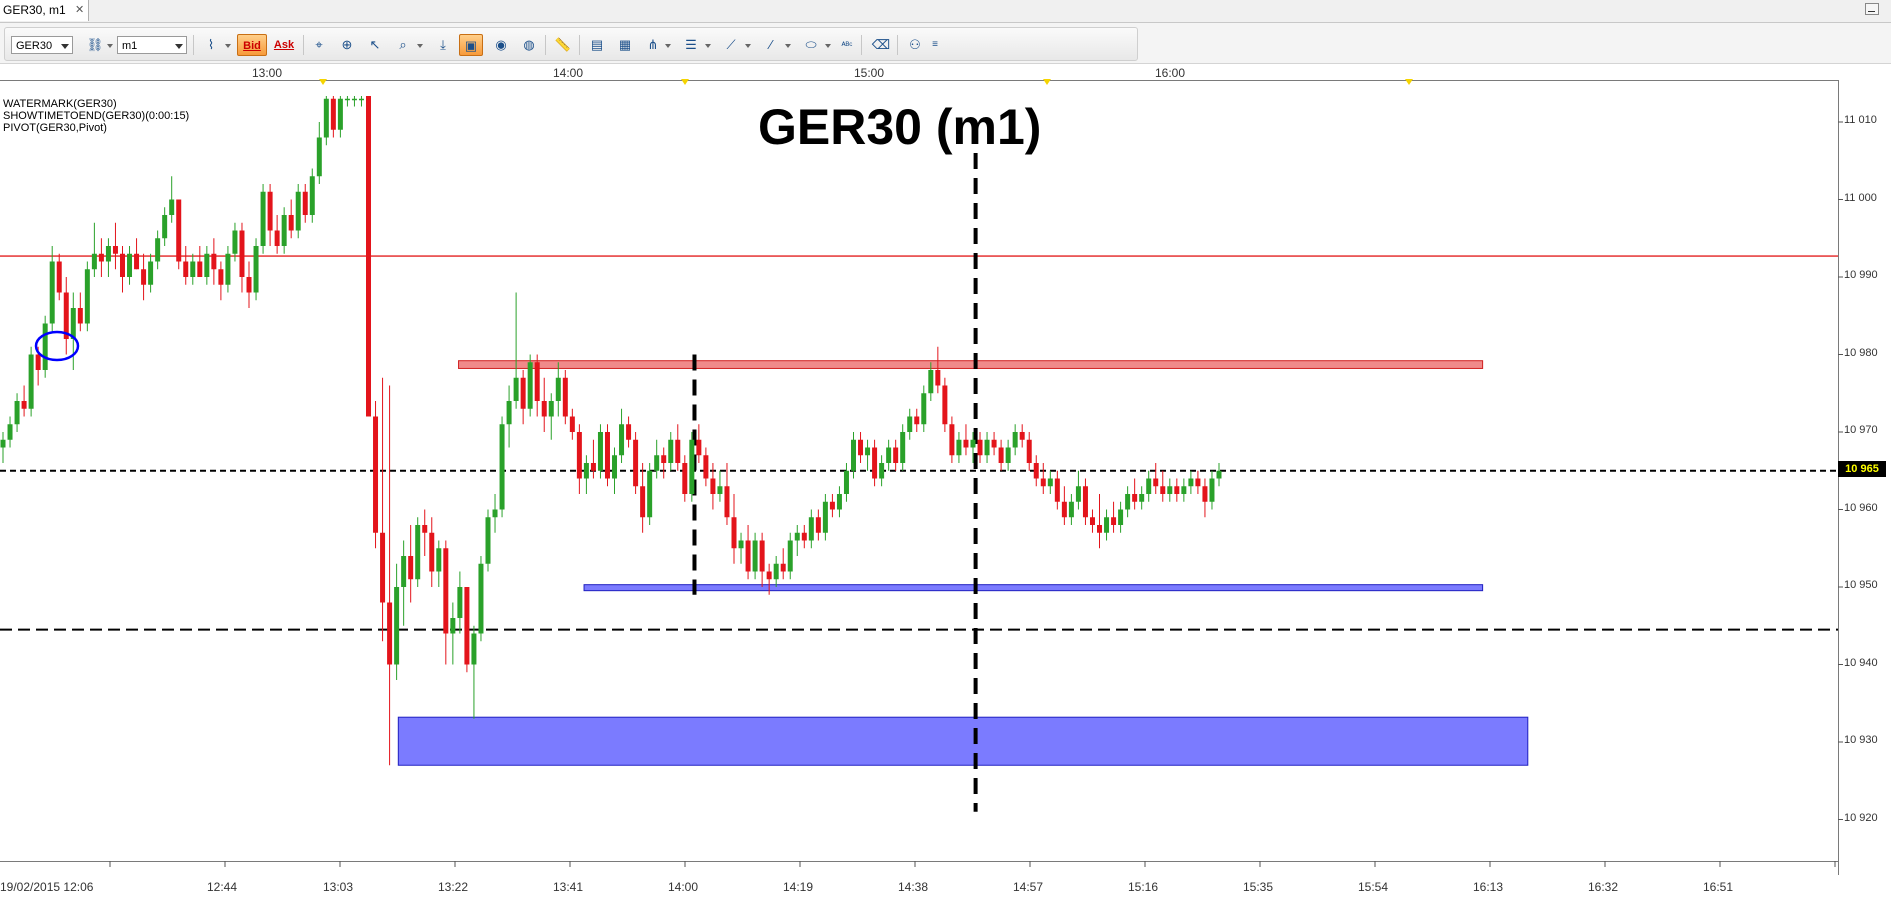  Describe the element at coordinates (900, 127) in the screenshot. I see `watermark-title: GER30 (m1)` at that location.